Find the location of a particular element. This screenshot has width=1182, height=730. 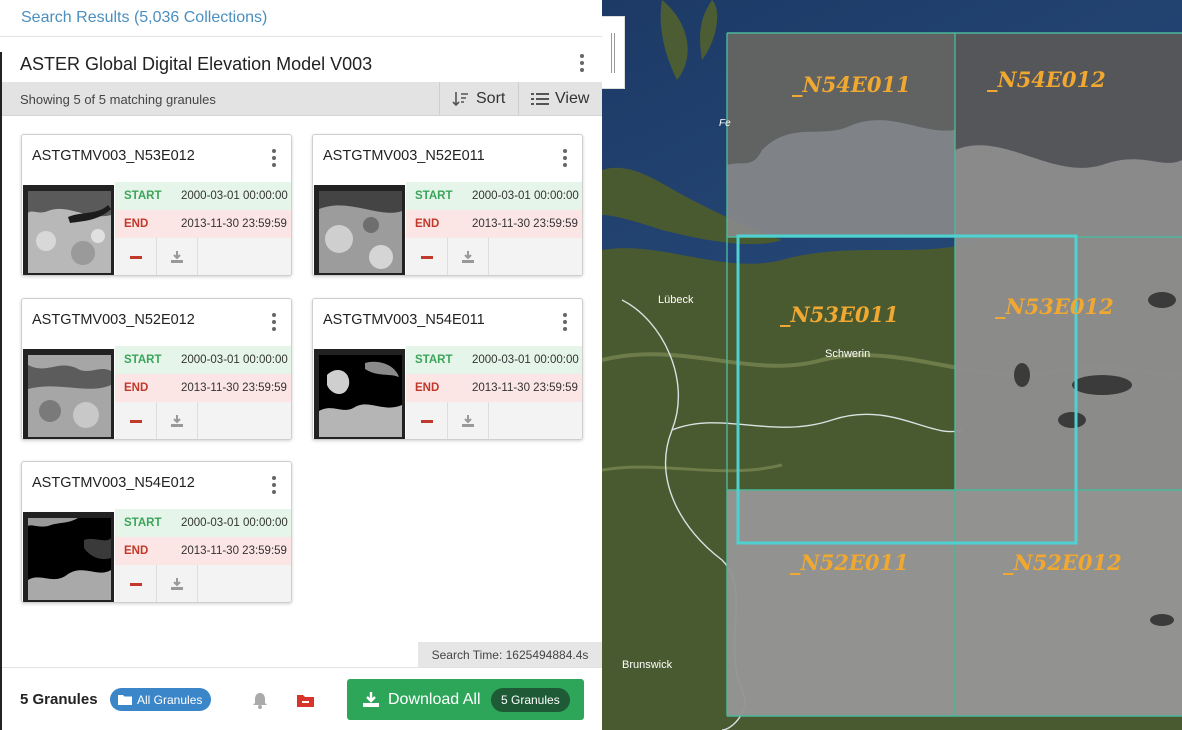

tile-label-n53e011: _N53E011 is located at coordinates (839, 314).